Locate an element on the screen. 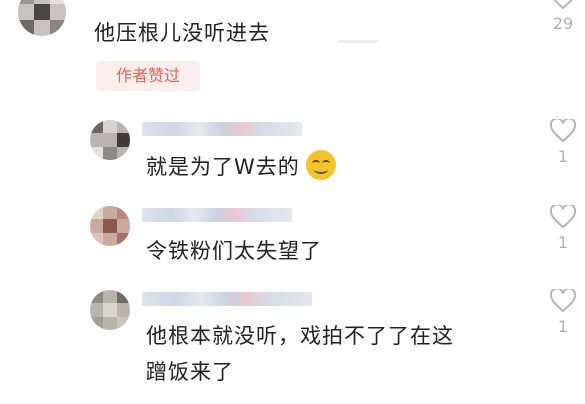  smiling-face-with-sunglasses-icon is located at coordinates (320, 165).